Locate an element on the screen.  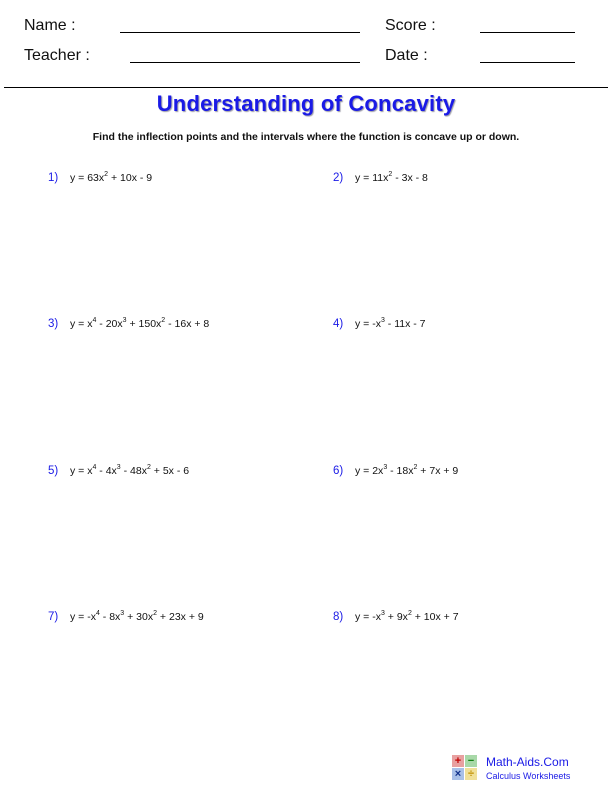
equation-term: y = 63x is located at coordinates (87, 178).